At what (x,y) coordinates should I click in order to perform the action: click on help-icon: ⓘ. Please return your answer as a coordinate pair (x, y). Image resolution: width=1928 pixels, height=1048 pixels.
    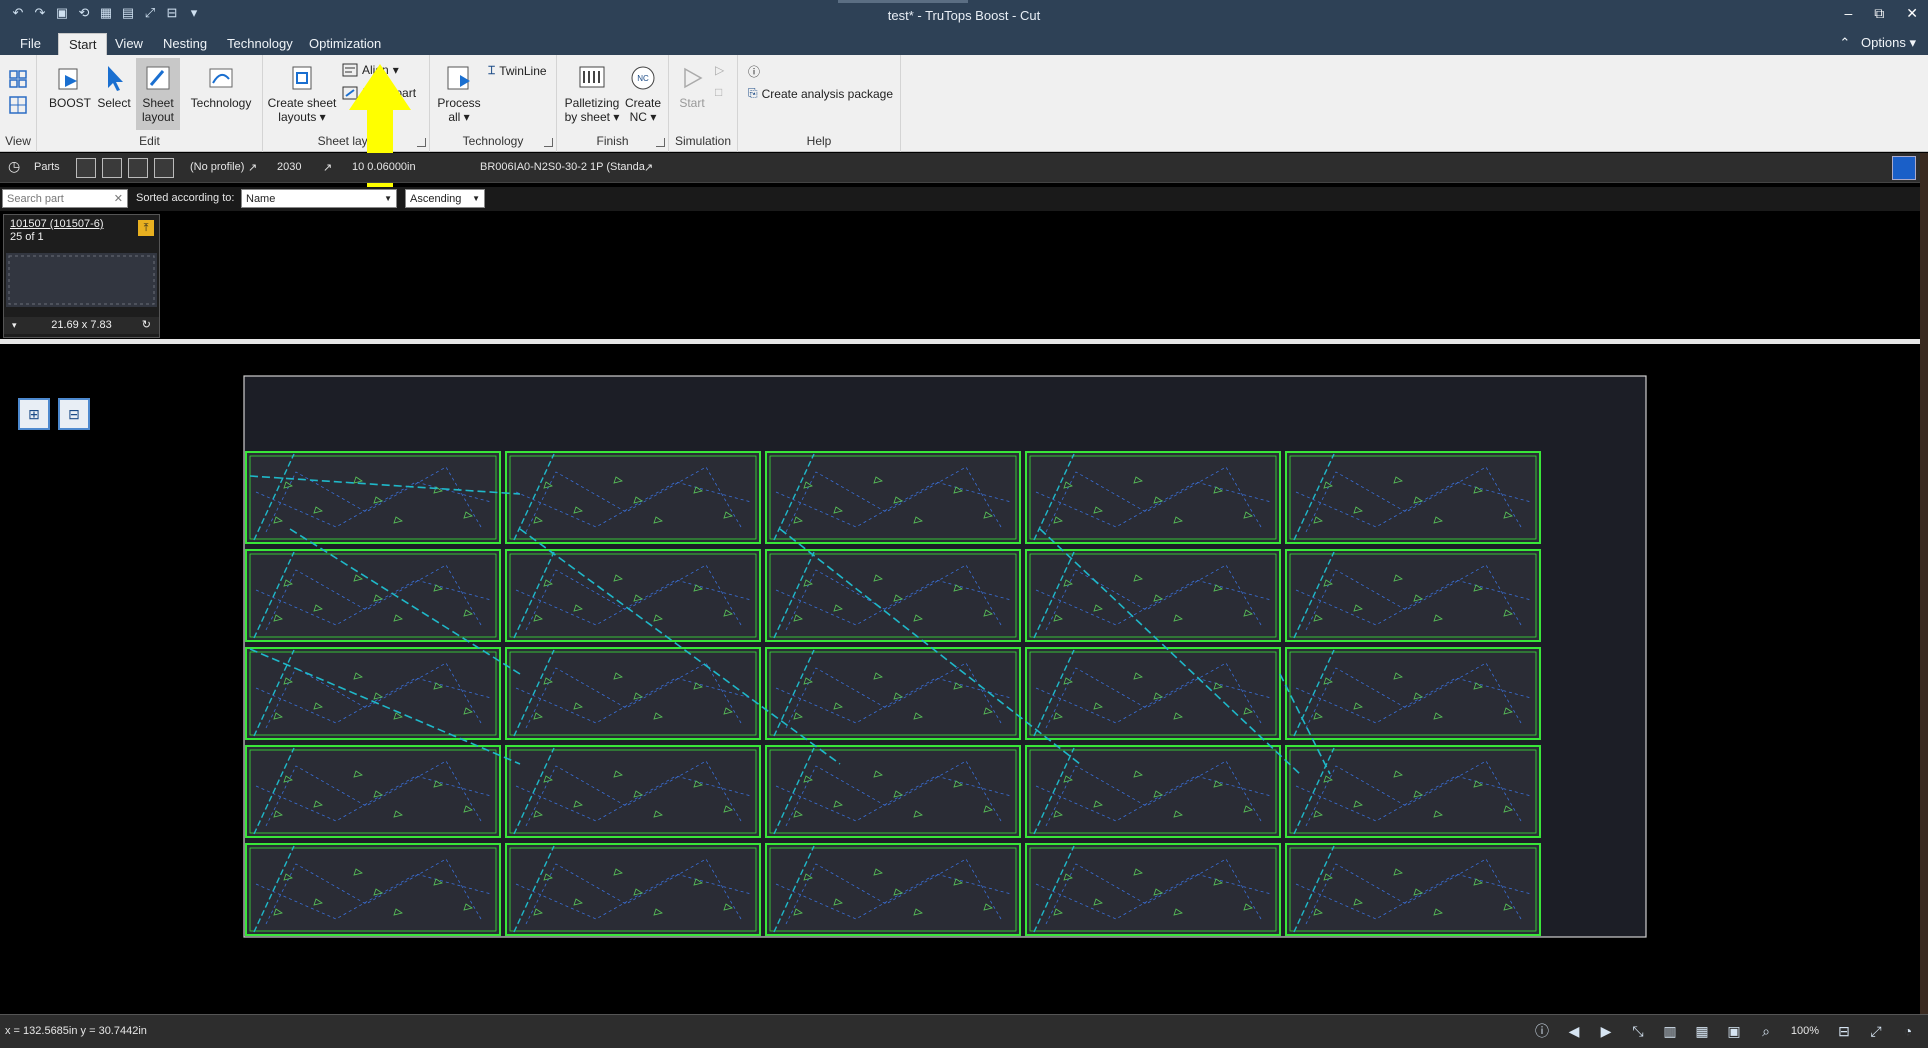
    Looking at the image, I should click on (754, 72).